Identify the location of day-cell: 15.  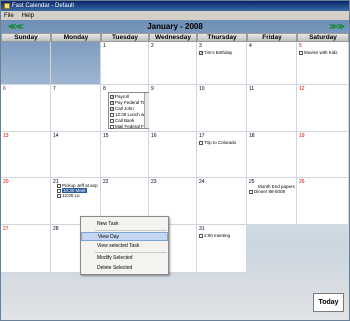
(125, 155).